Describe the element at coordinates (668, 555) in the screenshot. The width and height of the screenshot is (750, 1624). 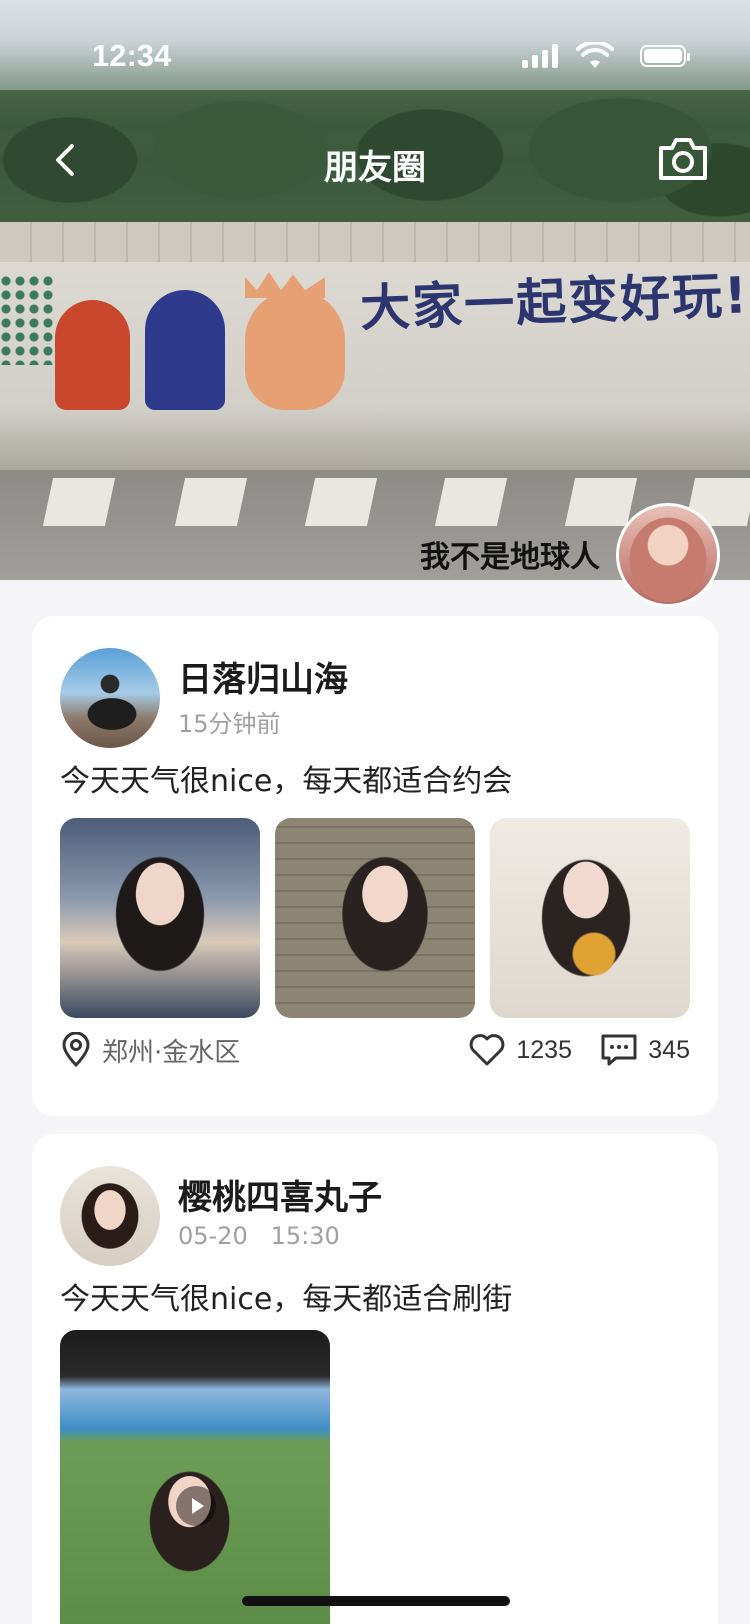
I see `profile-avatar` at that location.